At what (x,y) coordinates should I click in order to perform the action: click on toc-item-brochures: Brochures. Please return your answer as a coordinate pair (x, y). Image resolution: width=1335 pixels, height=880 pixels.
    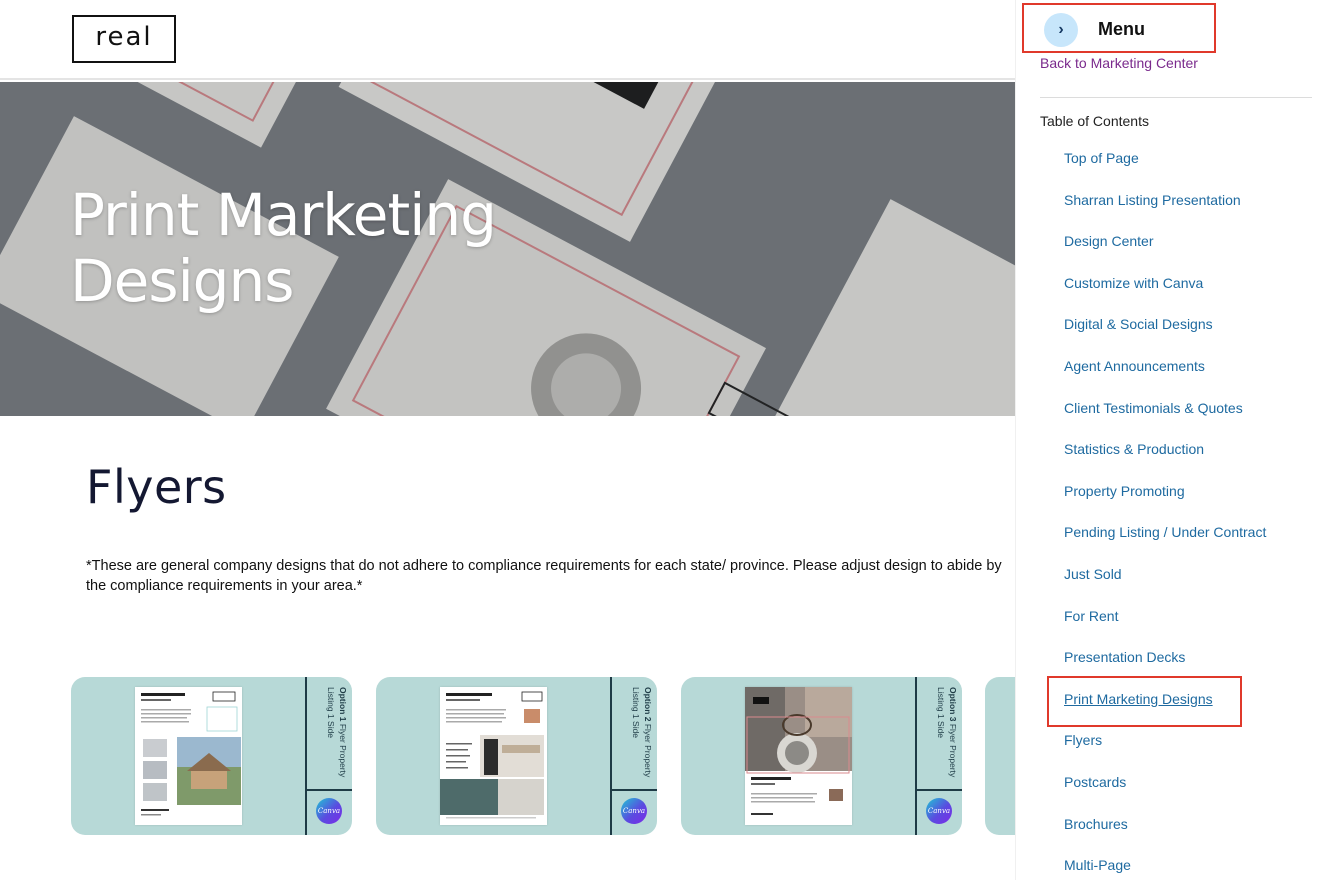
    Looking at the image, I should click on (1165, 837).